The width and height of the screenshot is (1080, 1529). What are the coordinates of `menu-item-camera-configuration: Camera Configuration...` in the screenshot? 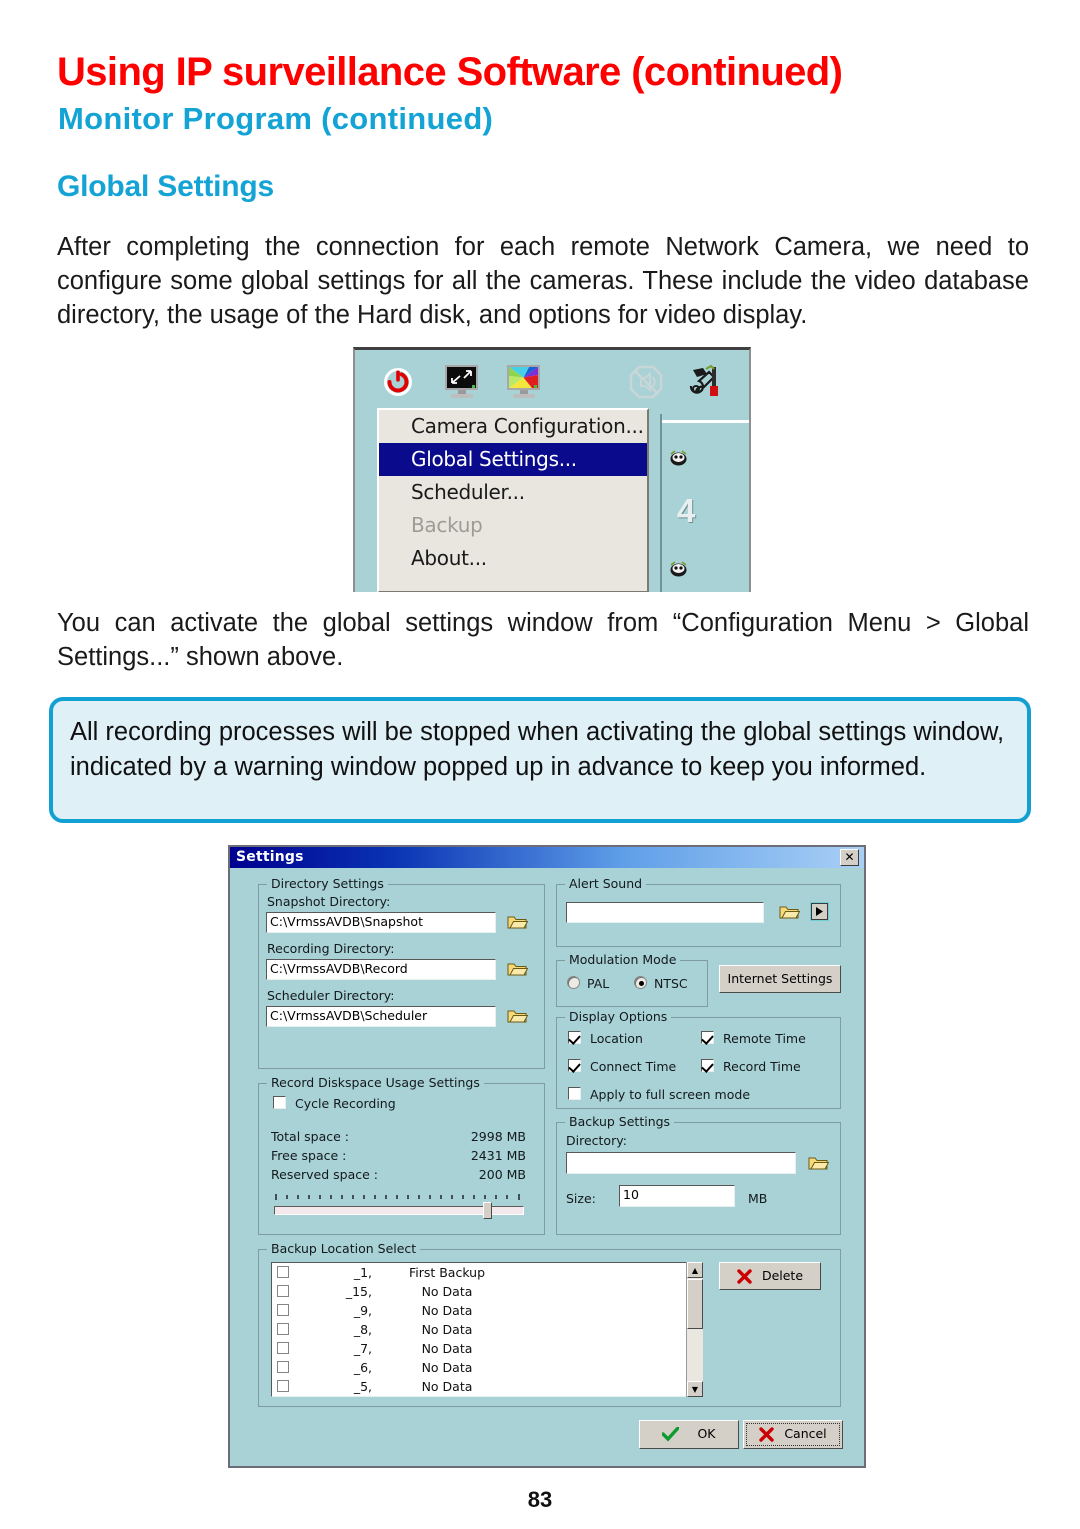 It's located at (513, 426).